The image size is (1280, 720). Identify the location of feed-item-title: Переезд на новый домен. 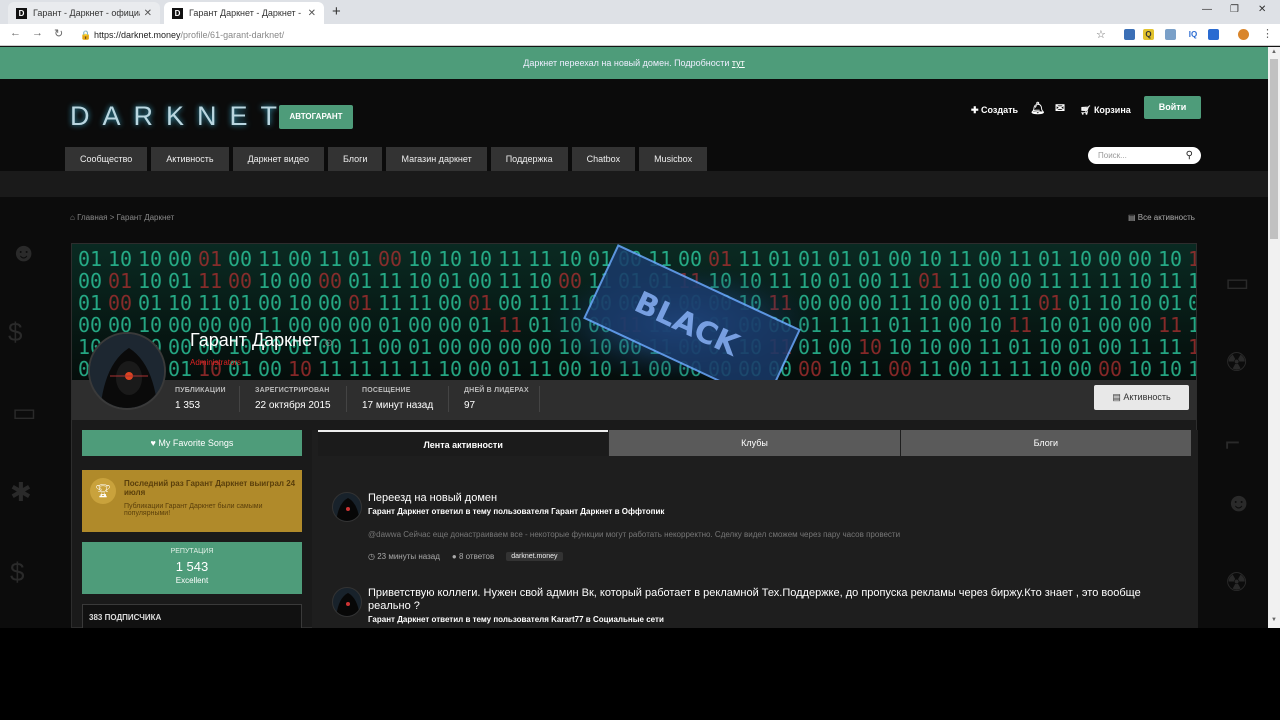
(763, 498).